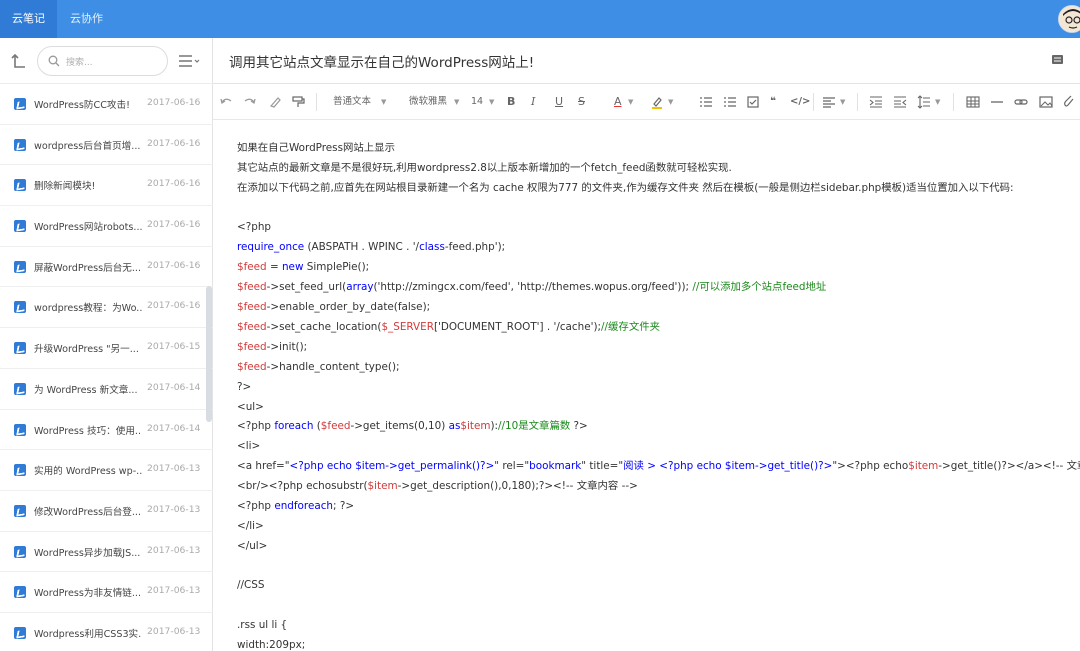 The width and height of the screenshot is (1080, 651). What do you see at coordinates (1070, 102) in the screenshot?
I see `attachment-icon` at bounding box center [1070, 102].